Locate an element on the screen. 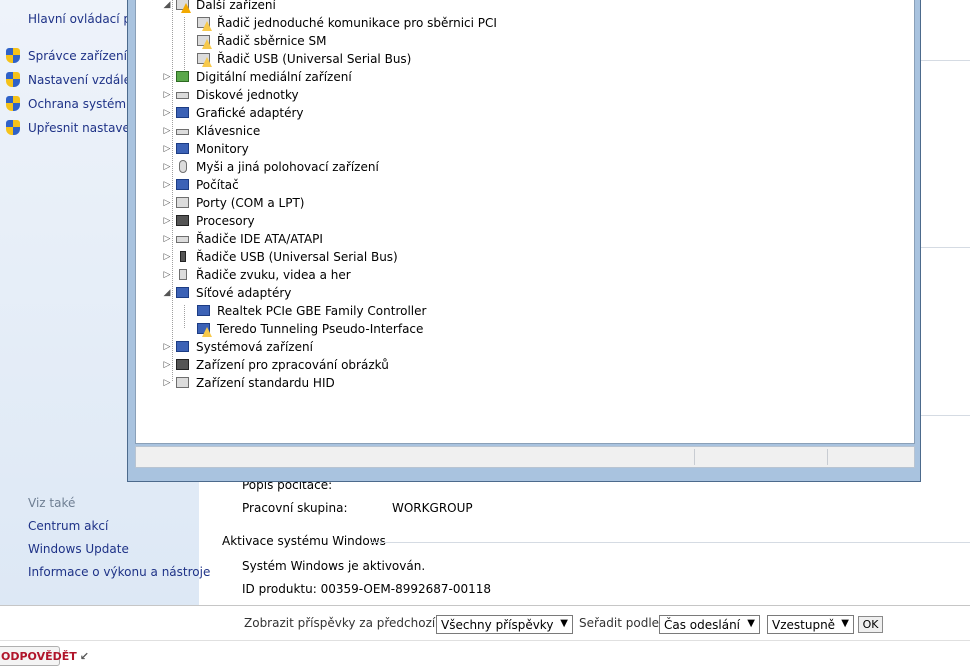 The height and width of the screenshot is (666, 970). sort-label: Seřadit podle is located at coordinates (619, 623).